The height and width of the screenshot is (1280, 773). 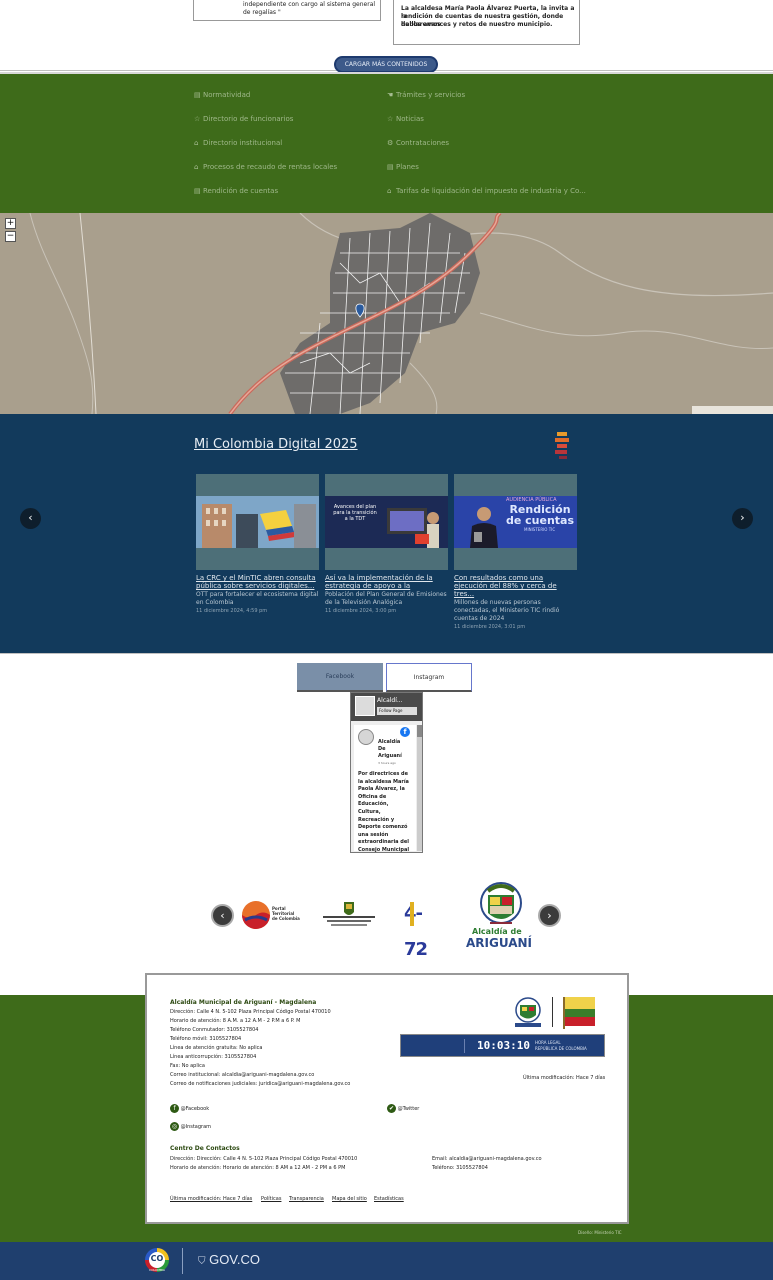 I want to click on servicios-postales-logo: 4-72, so click(x=424, y=928).